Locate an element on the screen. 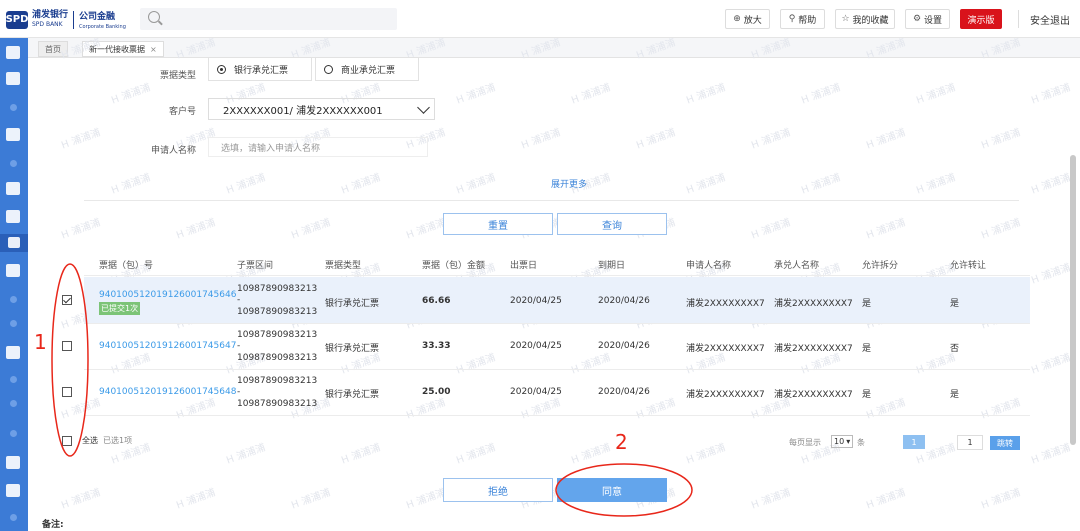 Image resolution: width=1080 pixels, height=531 pixels. amount: 25.00 is located at coordinates (436, 392).